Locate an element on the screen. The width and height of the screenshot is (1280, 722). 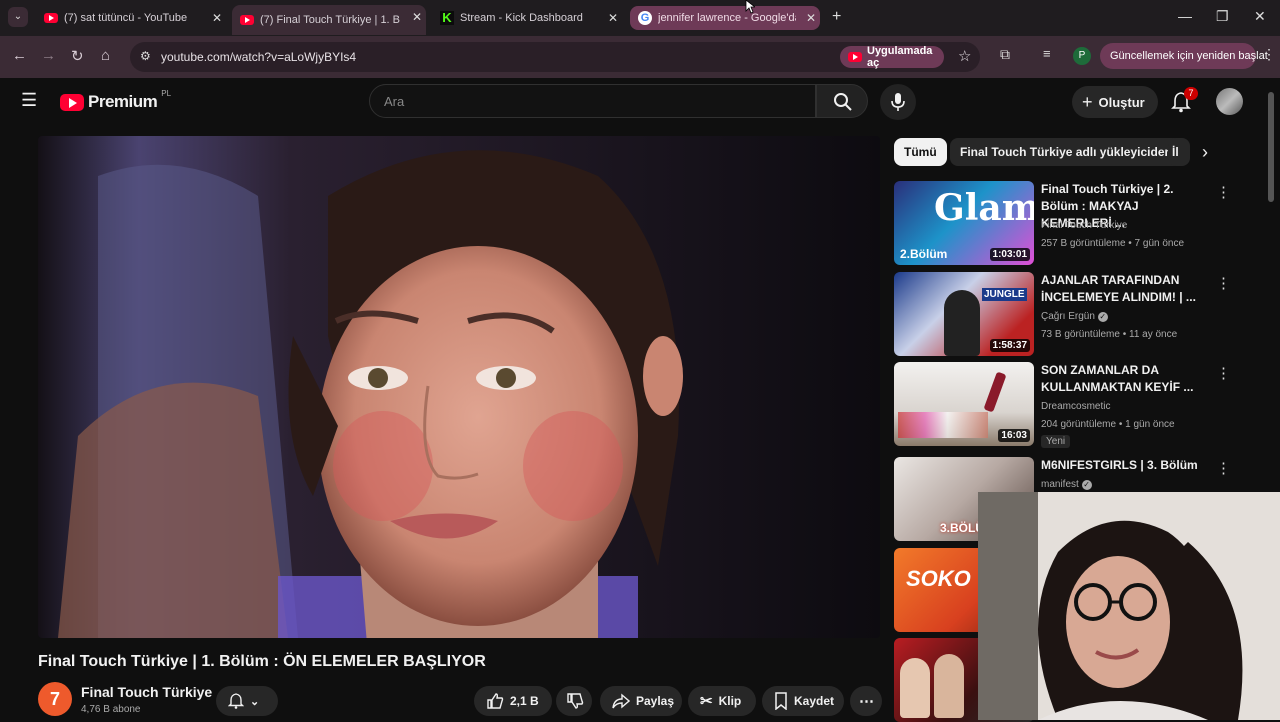
chip-all: Tümü is located at coordinates (920, 152).